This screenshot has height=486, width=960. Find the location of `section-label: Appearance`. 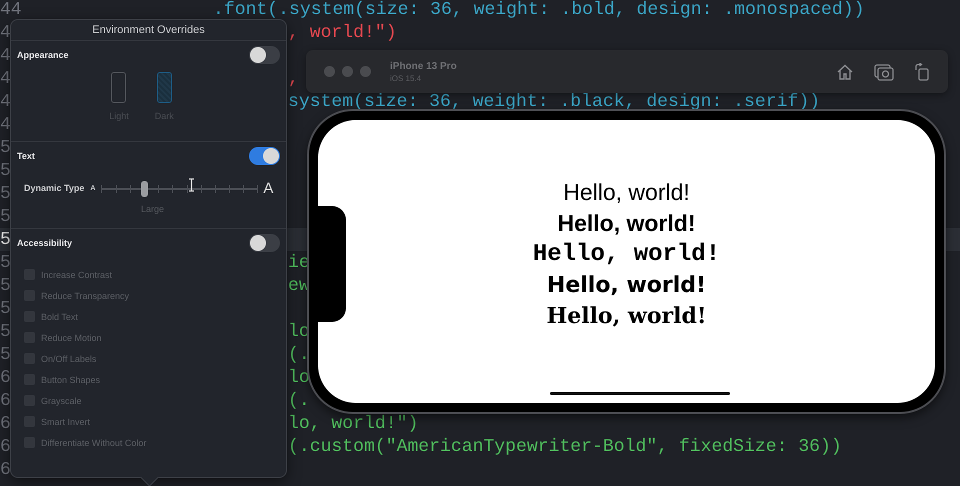

section-label: Appearance is located at coordinates (43, 55).